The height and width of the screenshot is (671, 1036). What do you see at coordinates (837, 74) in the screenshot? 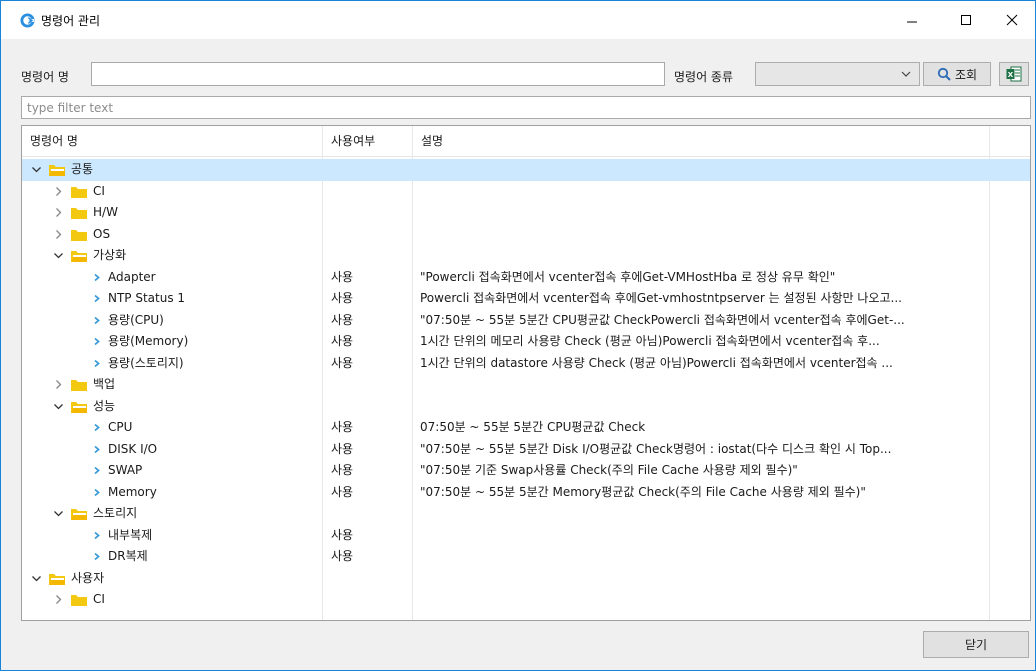
I see `command-type-select` at bounding box center [837, 74].